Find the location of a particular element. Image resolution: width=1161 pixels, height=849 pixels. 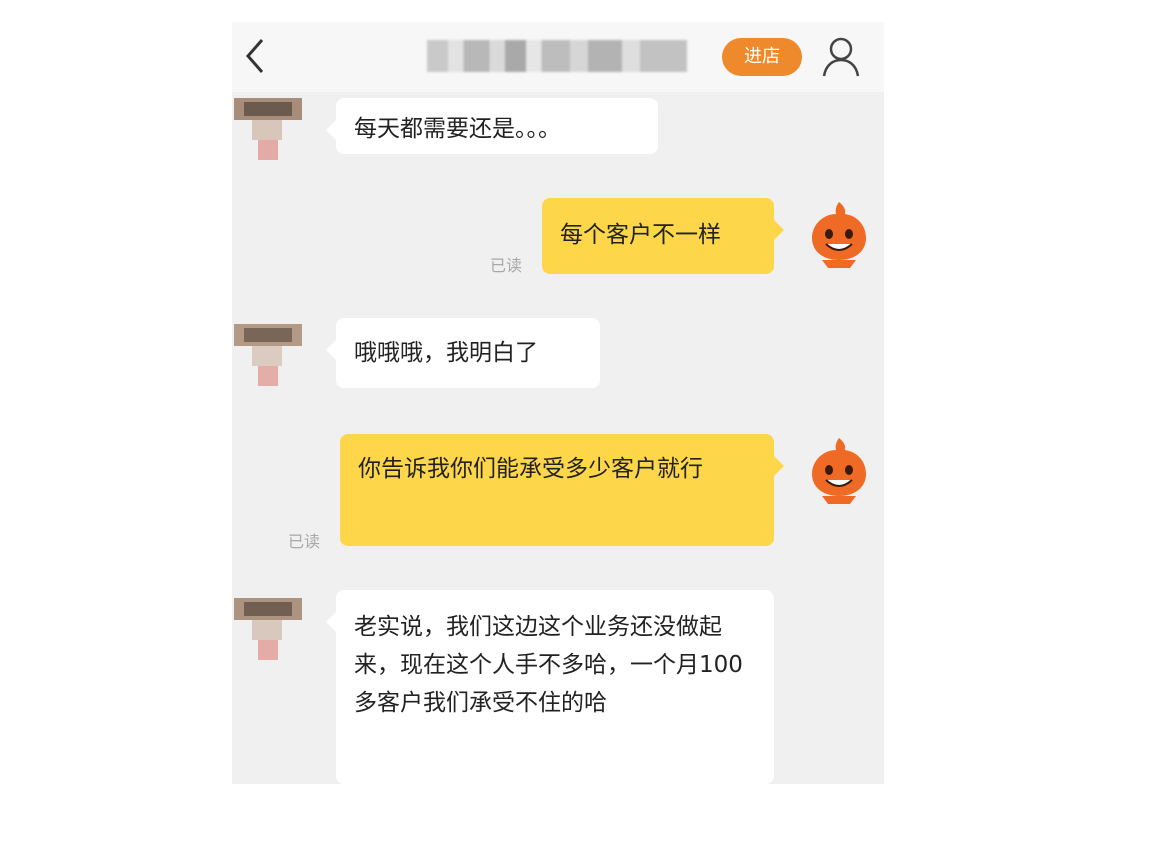

message-bubble-outgoing: 你告诉我你们能承受多少客户就行 is located at coordinates (562, 490).